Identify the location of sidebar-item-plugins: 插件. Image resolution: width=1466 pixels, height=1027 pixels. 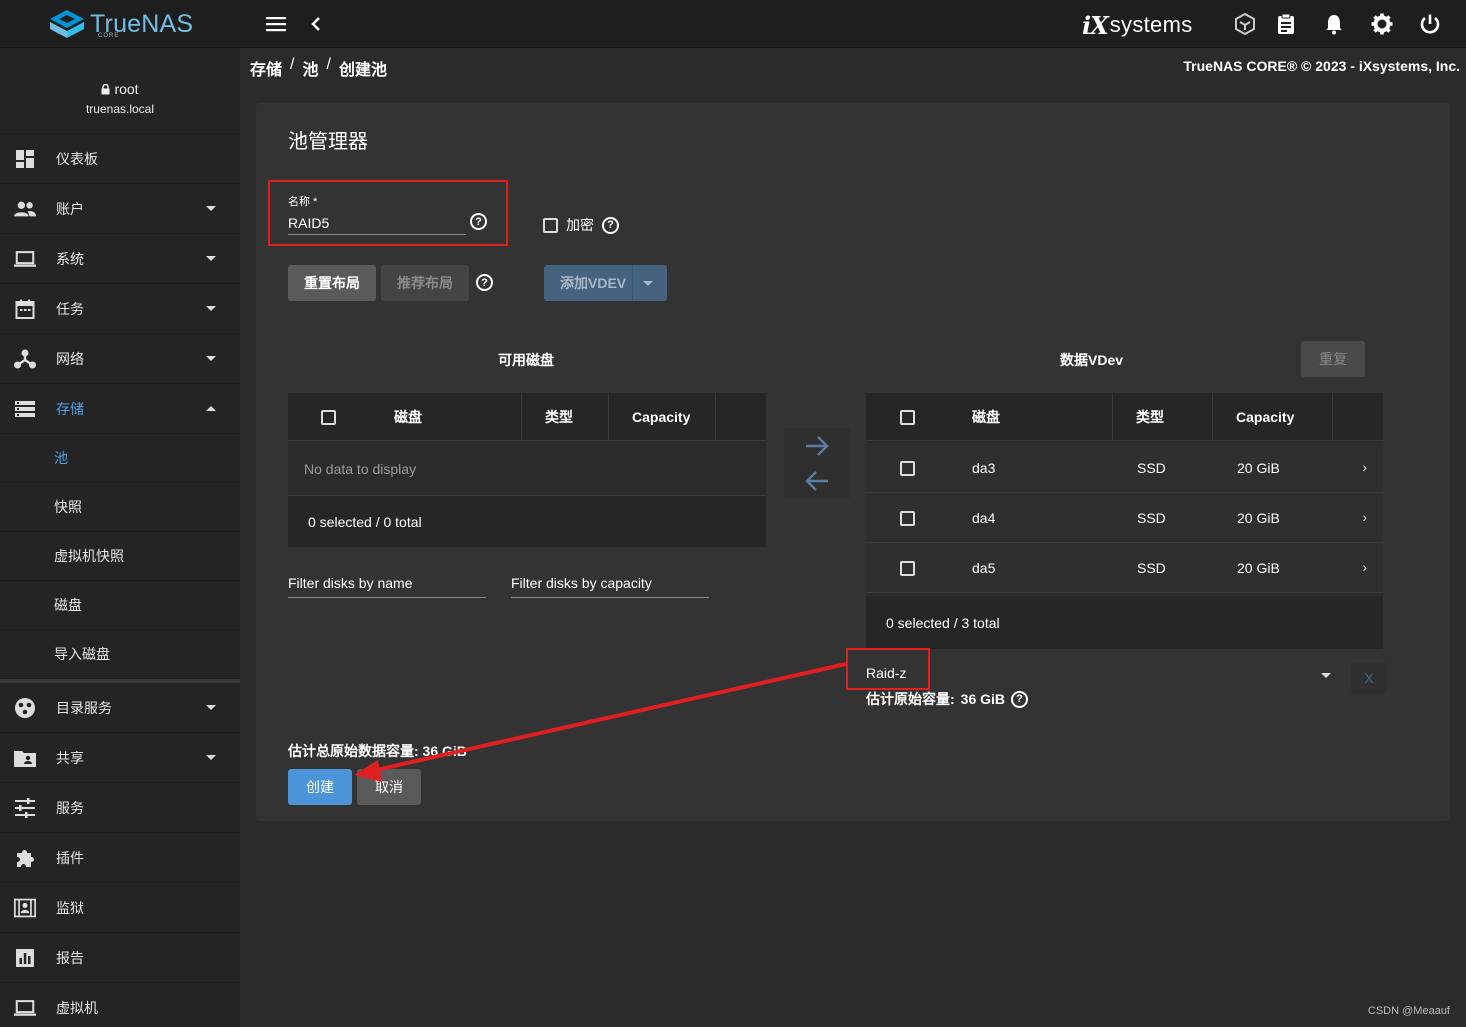
(120, 858).